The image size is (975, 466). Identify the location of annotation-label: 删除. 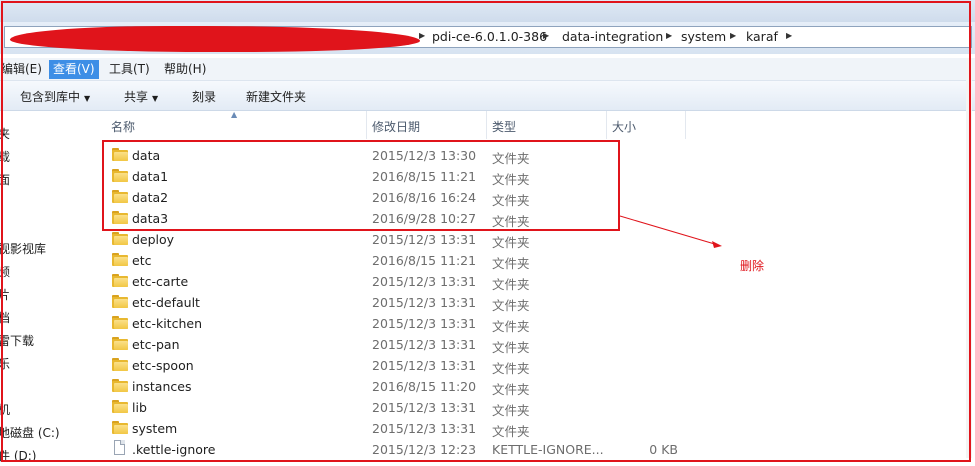
(752, 266).